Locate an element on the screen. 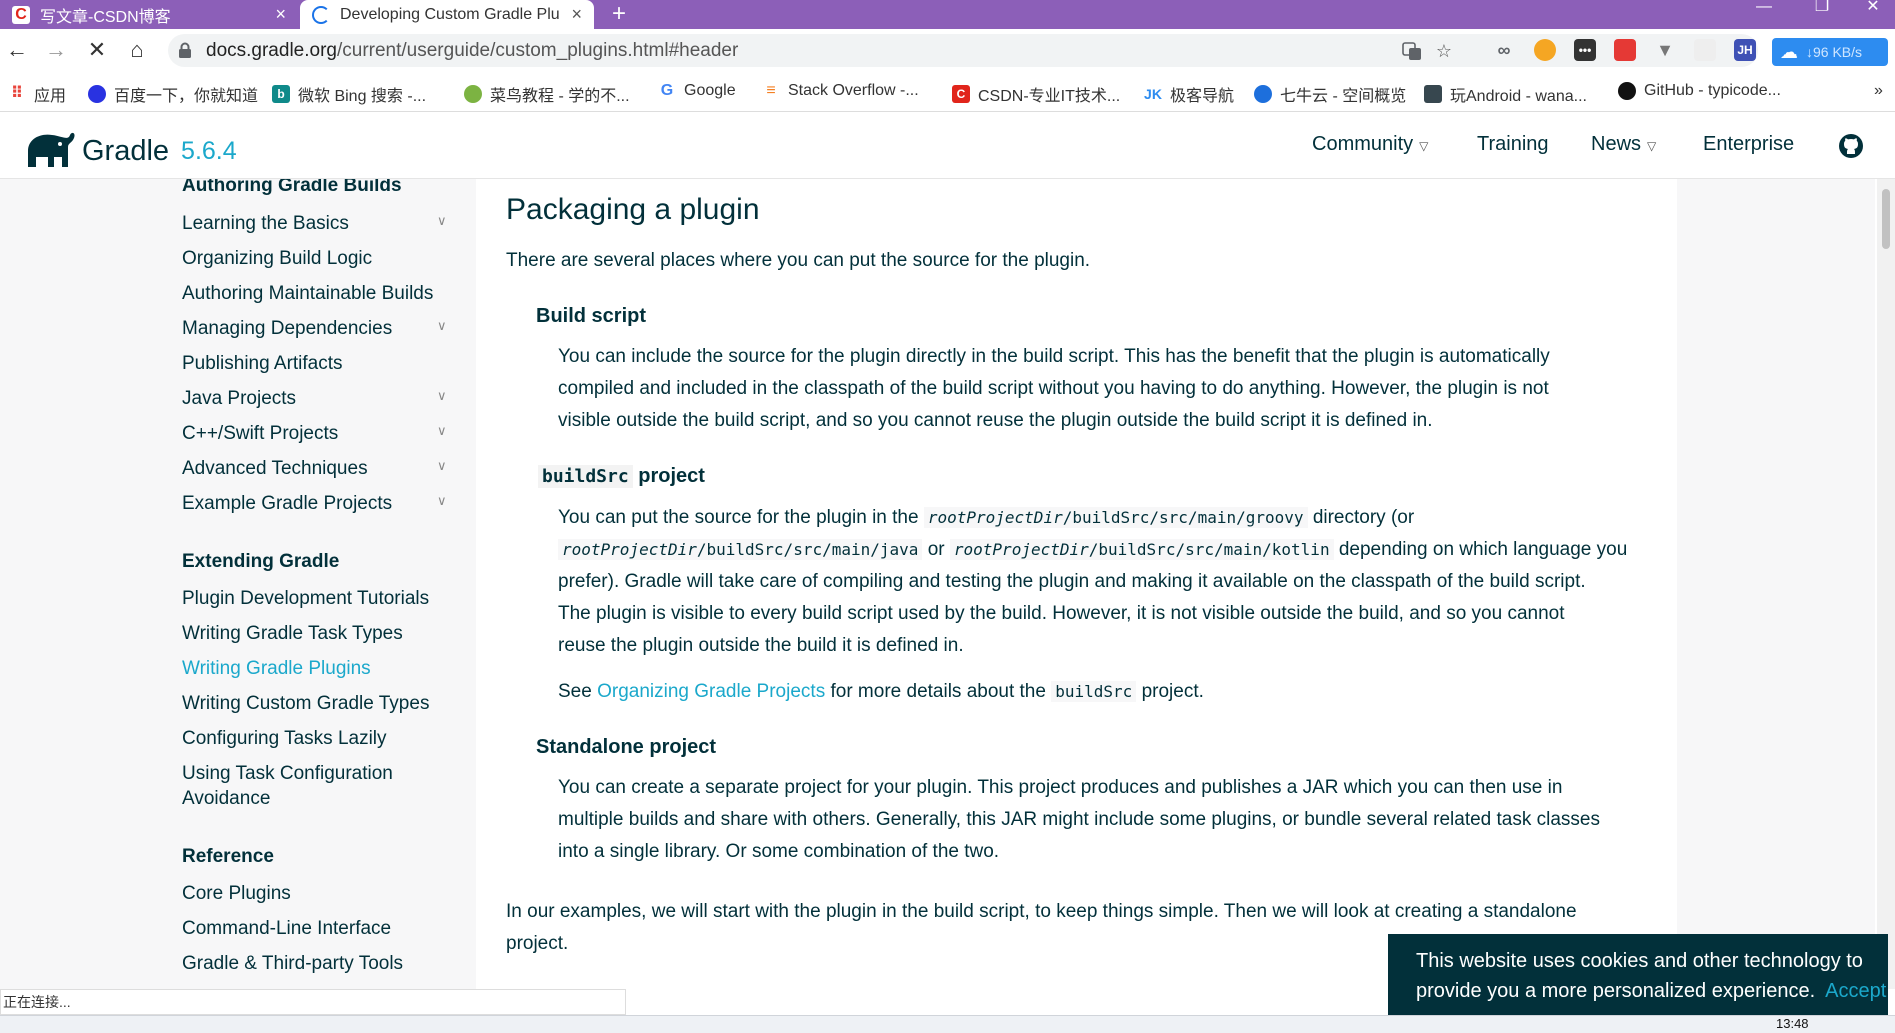 The width and height of the screenshot is (1895, 1033). organizing-projects-link: Organizing Gradle Projects is located at coordinates (711, 691).